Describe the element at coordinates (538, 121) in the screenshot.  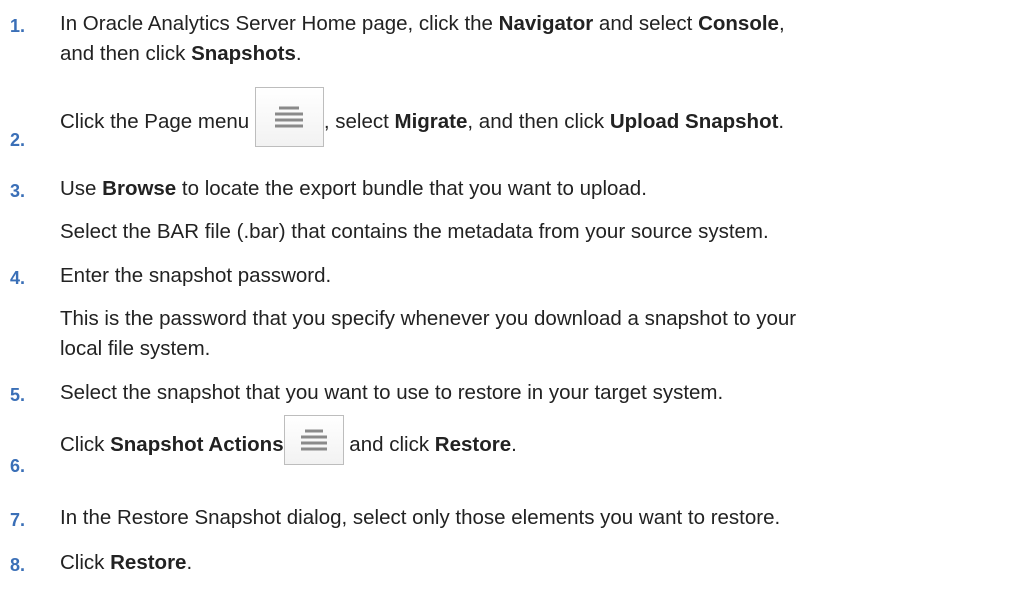
I see `text: , and then click` at that location.